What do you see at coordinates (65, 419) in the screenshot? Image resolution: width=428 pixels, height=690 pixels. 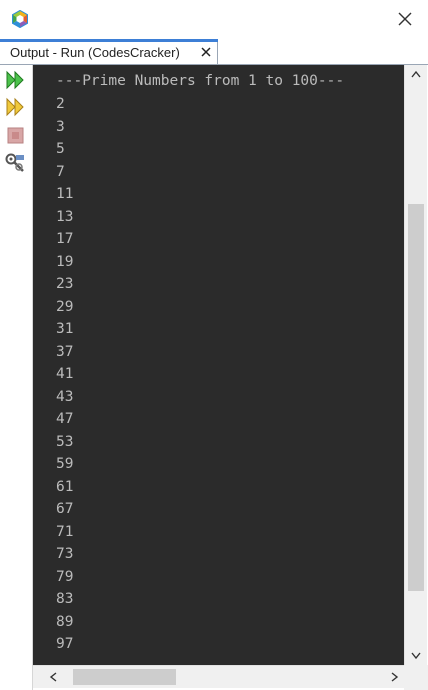 I see `output-line: 47` at bounding box center [65, 419].